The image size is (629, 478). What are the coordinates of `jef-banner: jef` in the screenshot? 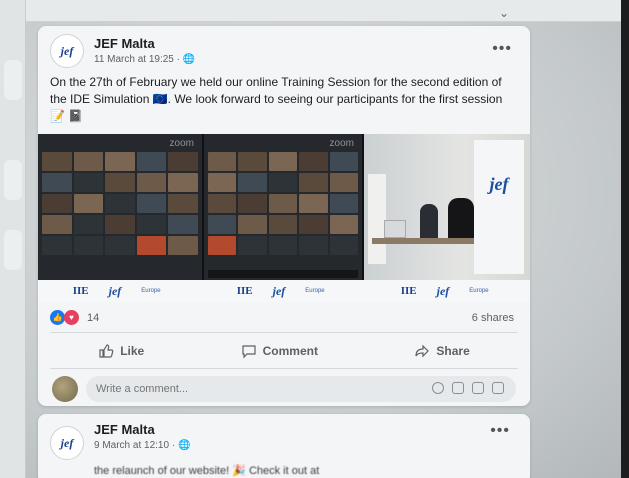 It's located at (499, 207).